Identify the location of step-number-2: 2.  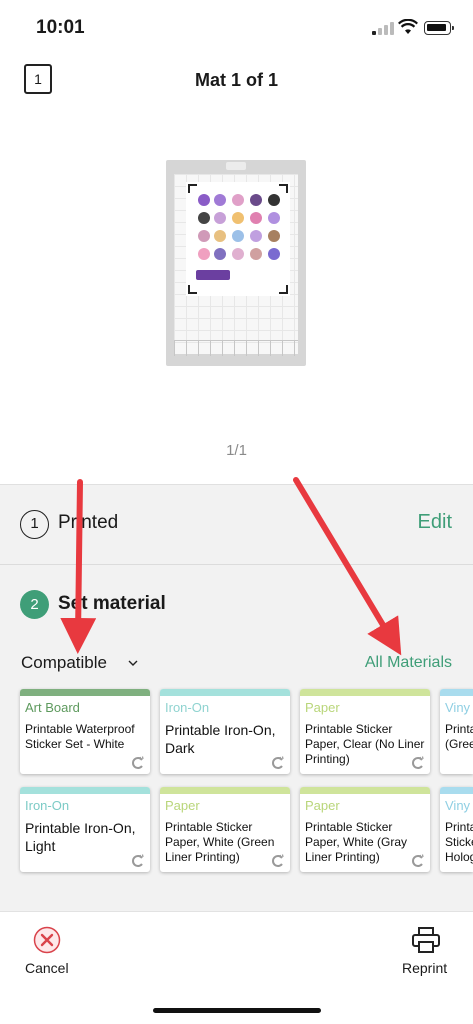
(34, 604).